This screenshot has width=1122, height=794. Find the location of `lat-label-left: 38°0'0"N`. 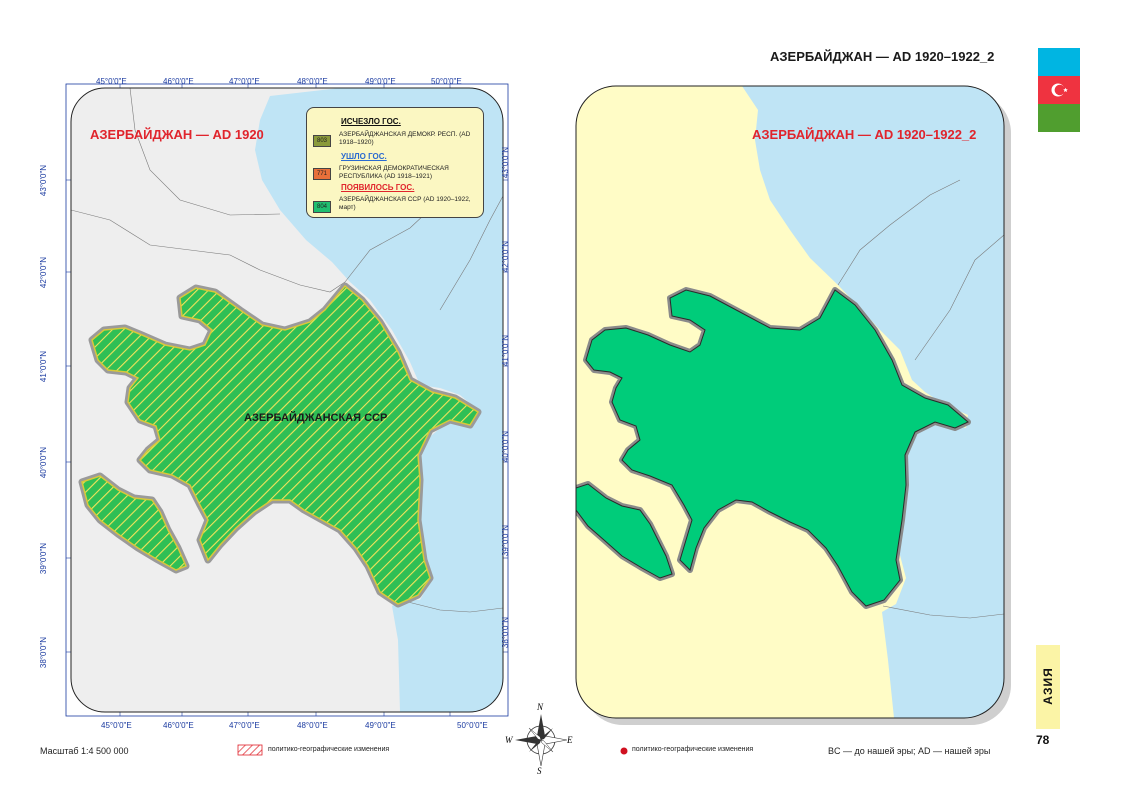

lat-label-left: 38°0'0"N is located at coordinates (44, 652).